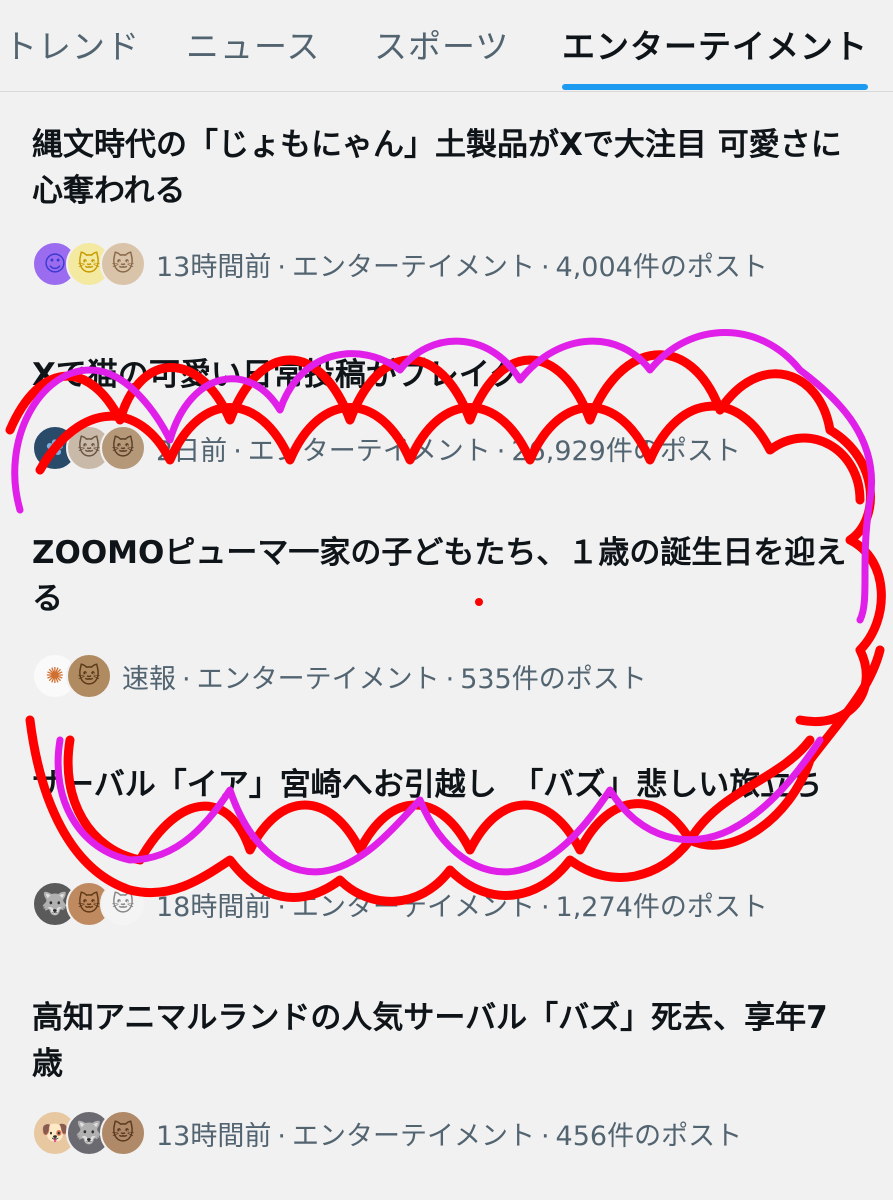  What do you see at coordinates (449, 1136) in the screenshot?
I see `trend-meta-text: 13時間前 · エンターテイメント · 456件のポスト` at bounding box center [449, 1136].